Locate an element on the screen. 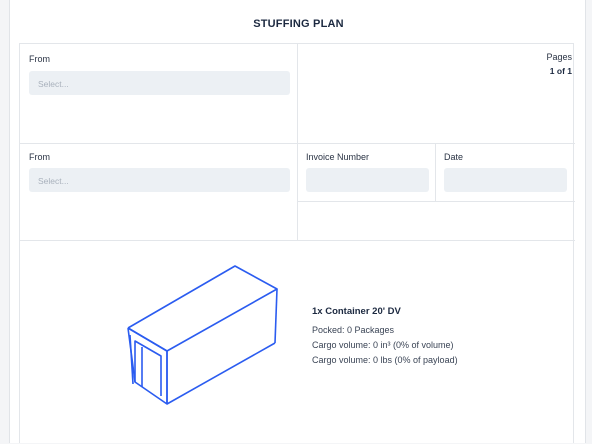 This screenshot has height=444, width=592. pages-value: 1 of 1 is located at coordinates (560, 71).